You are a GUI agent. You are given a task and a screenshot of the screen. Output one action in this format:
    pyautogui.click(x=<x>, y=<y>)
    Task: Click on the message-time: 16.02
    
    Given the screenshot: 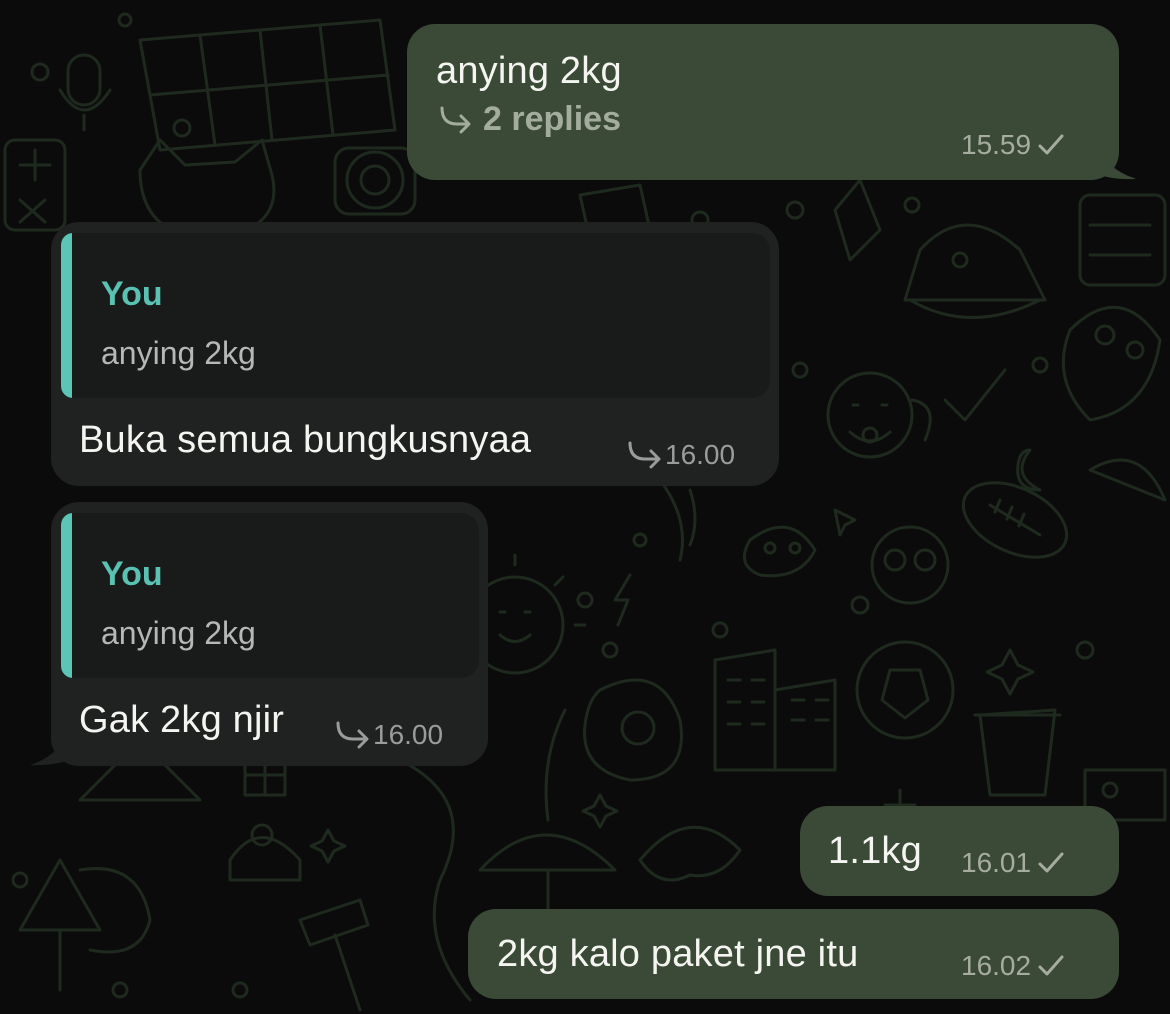 What is the action you would take?
    pyautogui.click(x=996, y=965)
    